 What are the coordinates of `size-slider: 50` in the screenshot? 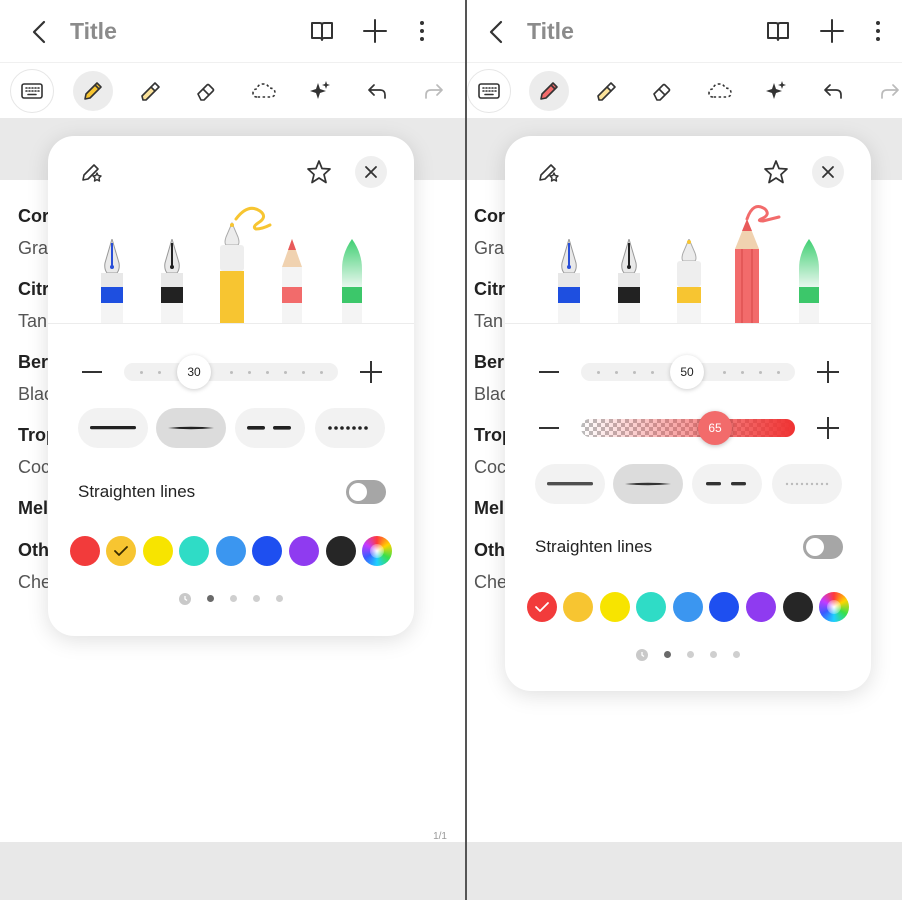 It's located at (688, 372).